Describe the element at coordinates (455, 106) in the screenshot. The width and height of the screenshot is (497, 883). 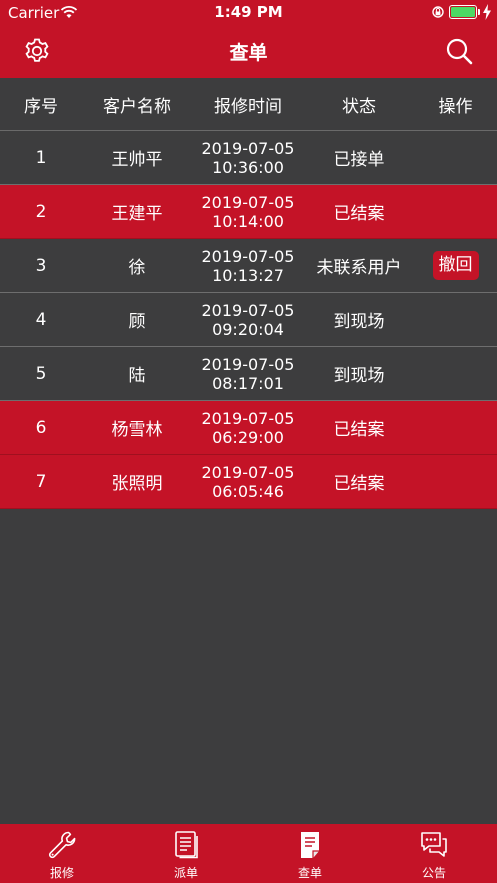
I see `header-action: 操作` at that location.